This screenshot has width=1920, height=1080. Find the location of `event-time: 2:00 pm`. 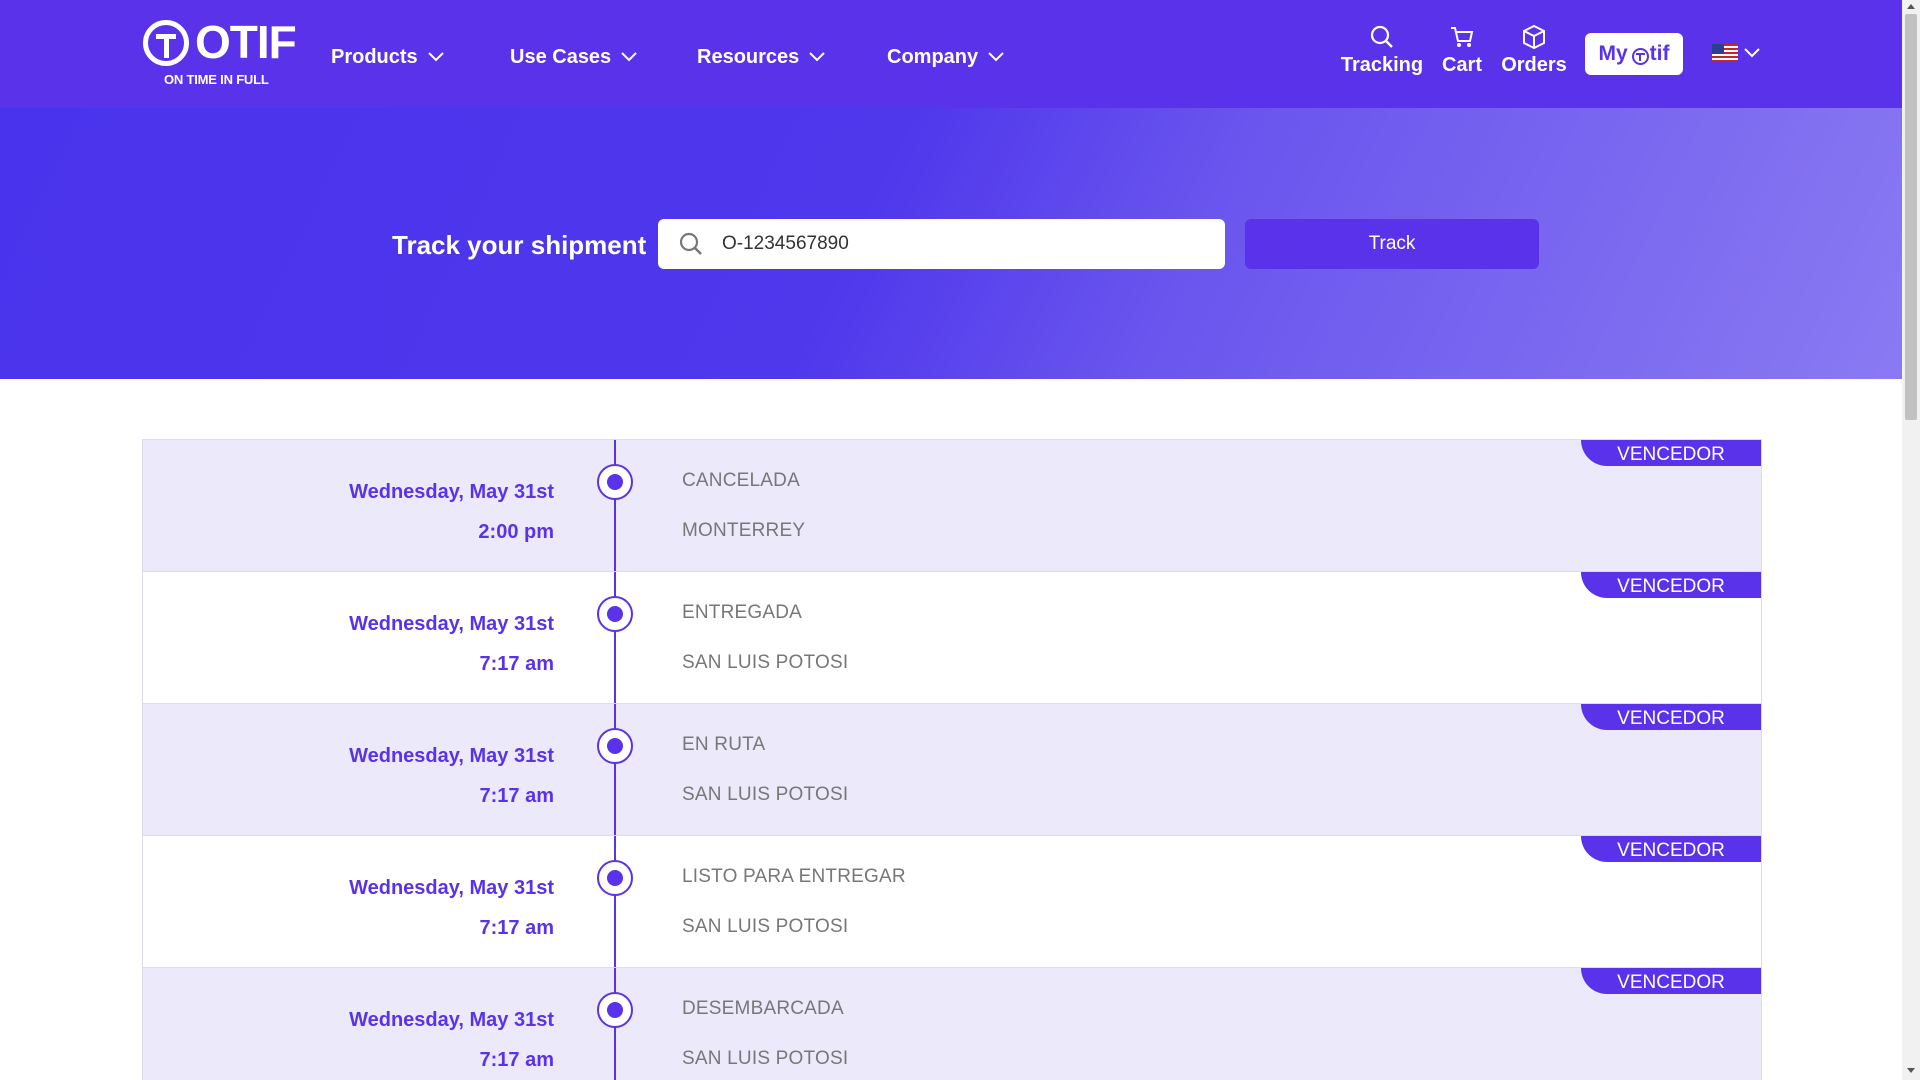

event-time: 2:00 pm is located at coordinates (516, 532).